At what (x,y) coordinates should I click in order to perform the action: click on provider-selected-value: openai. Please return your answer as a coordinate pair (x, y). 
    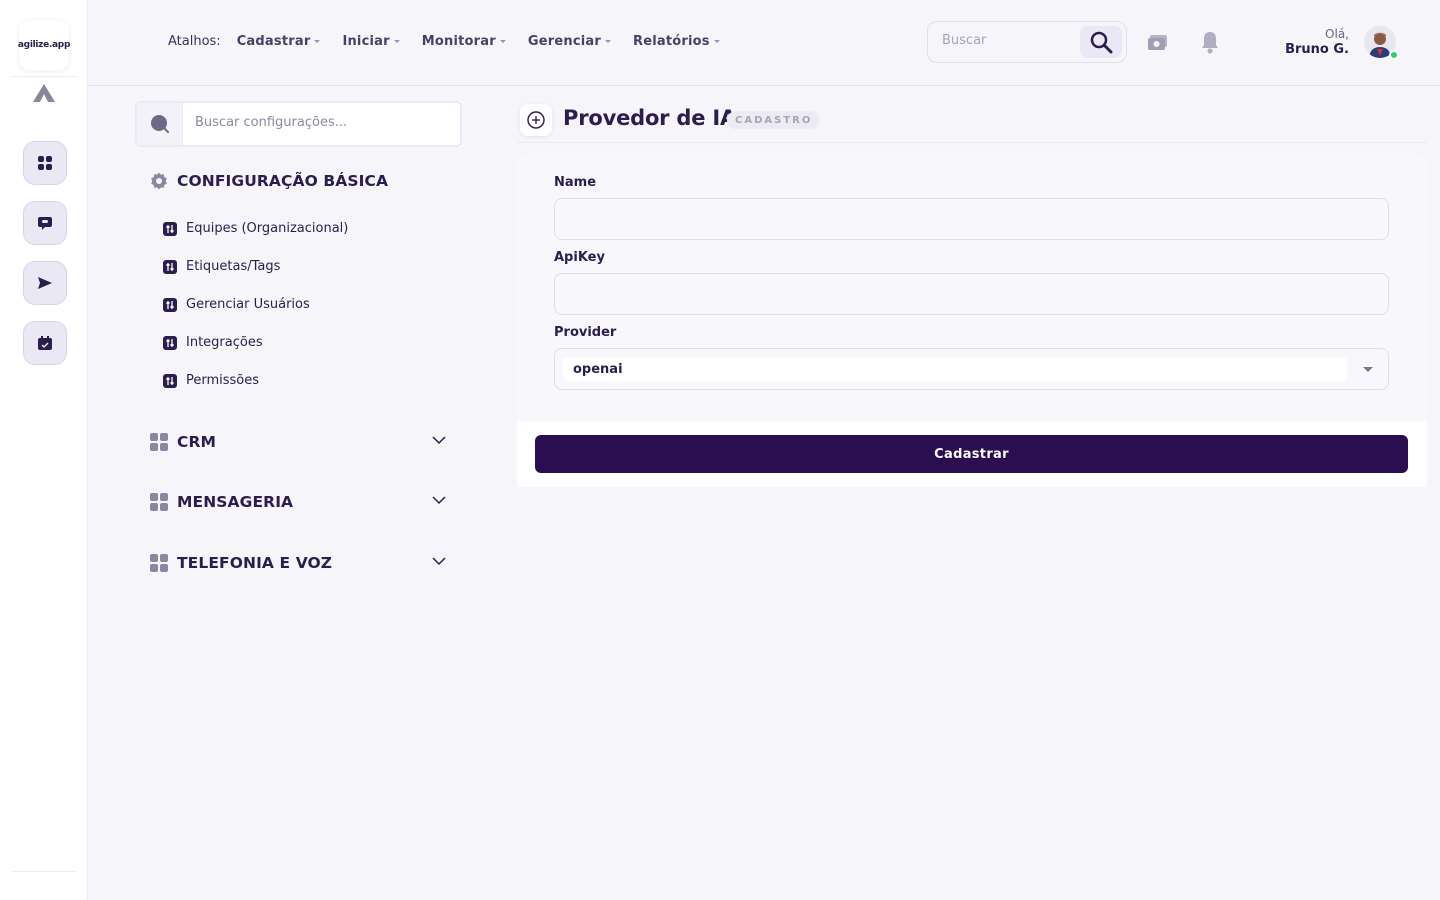
    Looking at the image, I should click on (955, 369).